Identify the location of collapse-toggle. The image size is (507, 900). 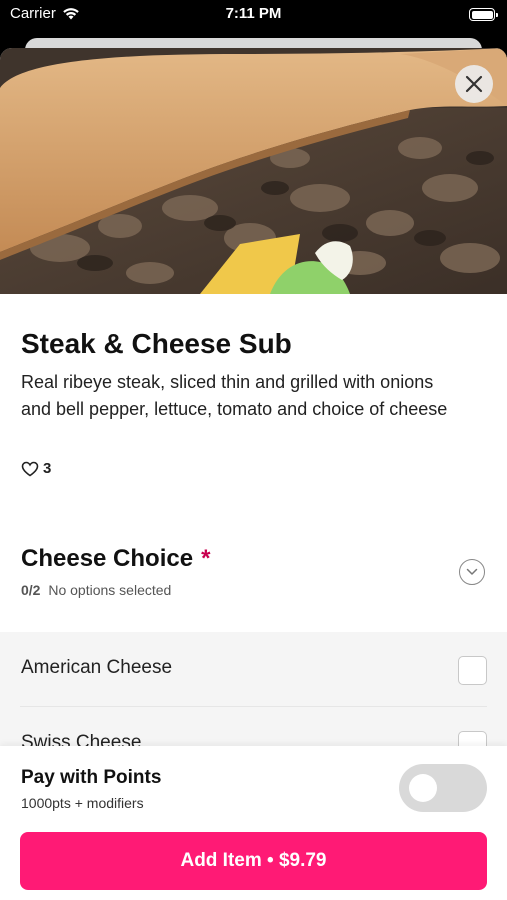
(472, 572).